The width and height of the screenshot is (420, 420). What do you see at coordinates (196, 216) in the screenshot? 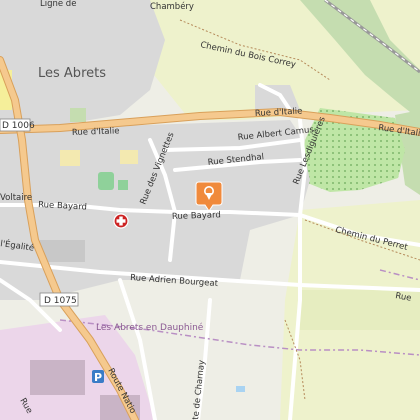
I see `label-rue-bayard-east: Rue Bayard` at bounding box center [196, 216].